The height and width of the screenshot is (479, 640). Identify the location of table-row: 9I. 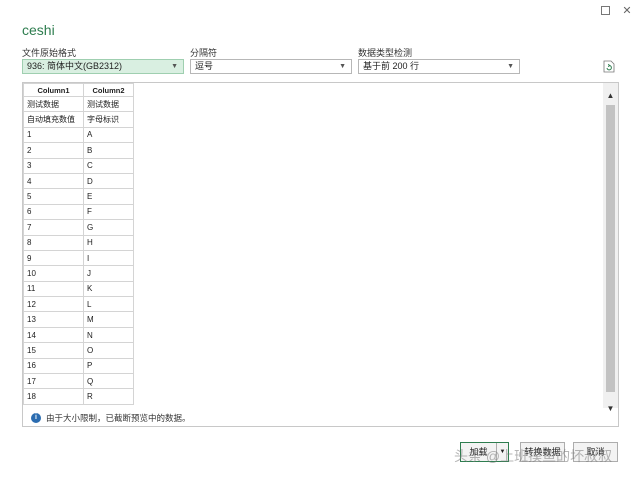
(78, 258).